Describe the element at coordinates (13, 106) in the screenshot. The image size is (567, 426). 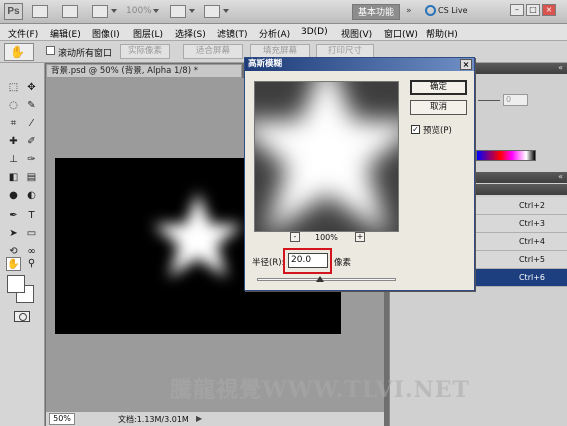
I see `lasso-tool-icon: ◌` at that location.